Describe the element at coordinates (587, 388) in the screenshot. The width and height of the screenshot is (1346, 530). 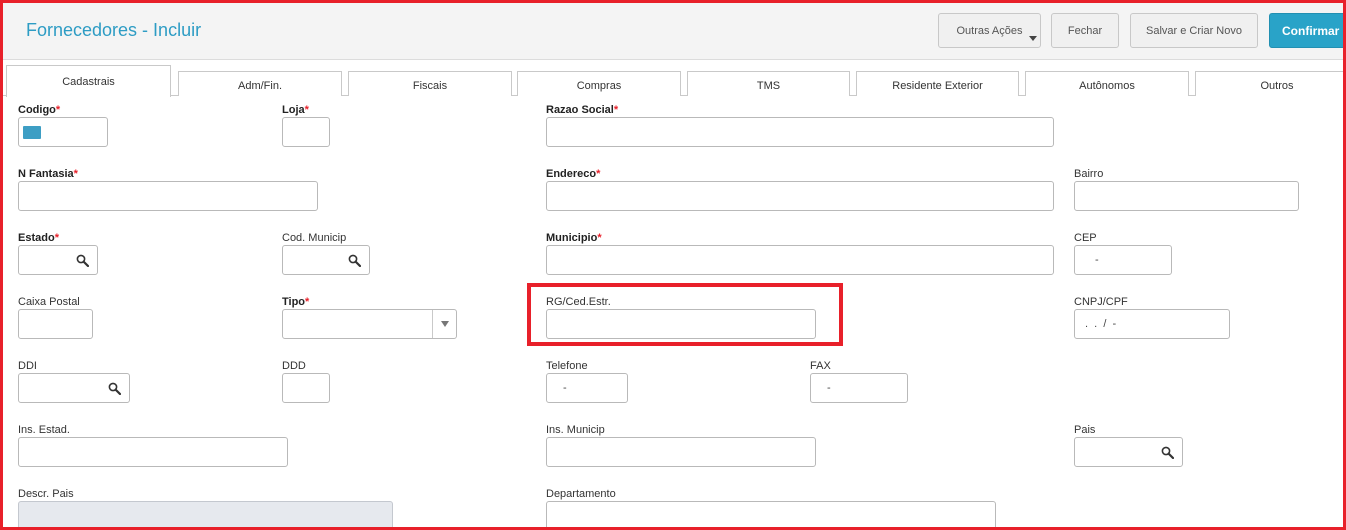
I see `telefone-field: -` at that location.